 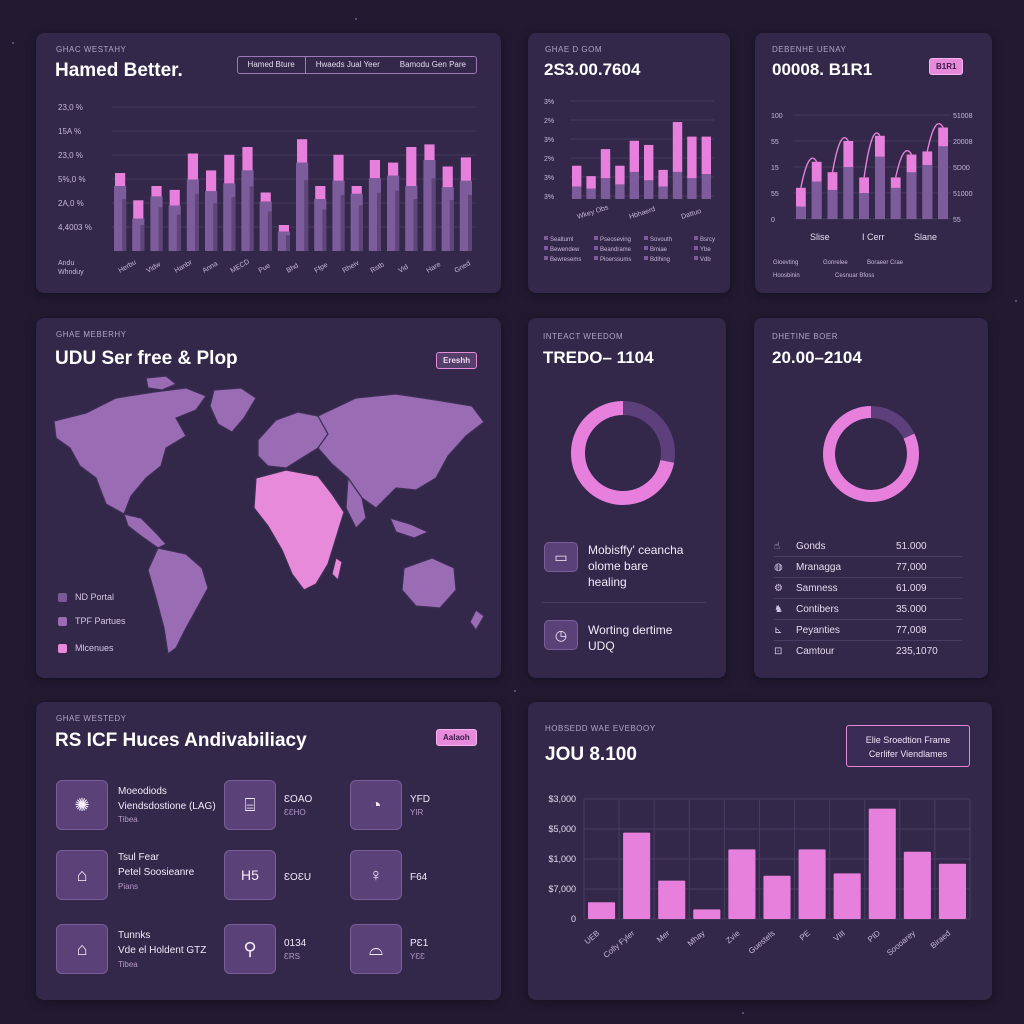 I want to click on donut-chart, so click(x=871, y=454).